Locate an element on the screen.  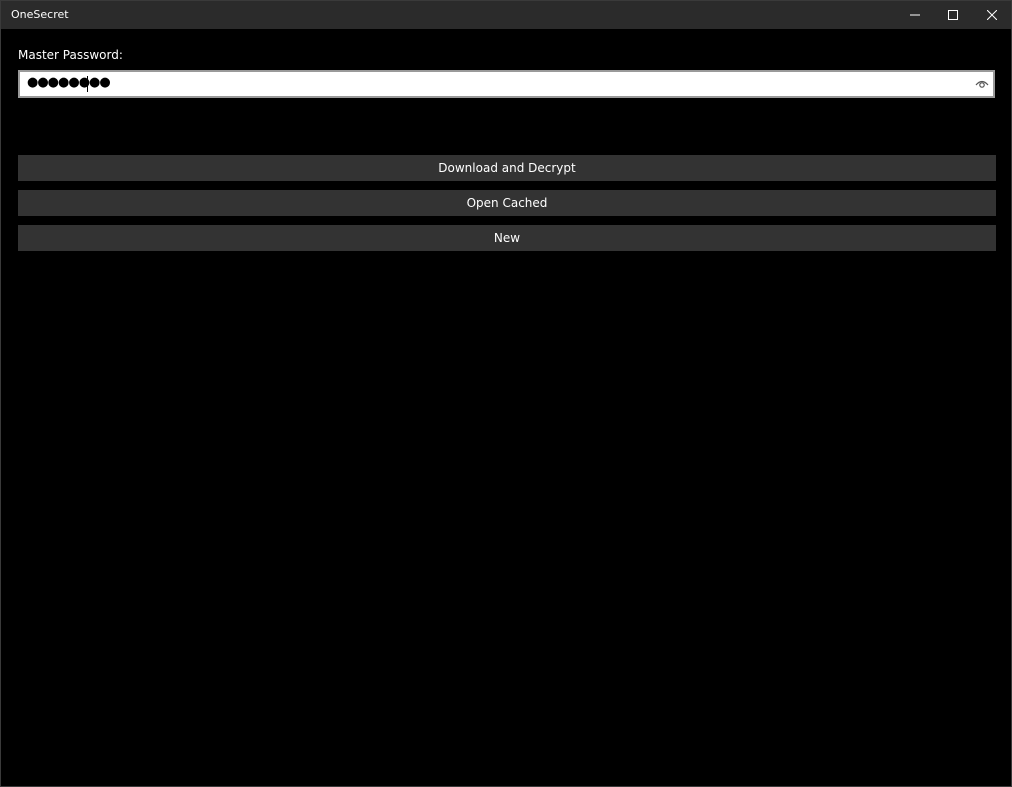
download-and-decrypt-button: Download and Decrypt is located at coordinates (507, 168).